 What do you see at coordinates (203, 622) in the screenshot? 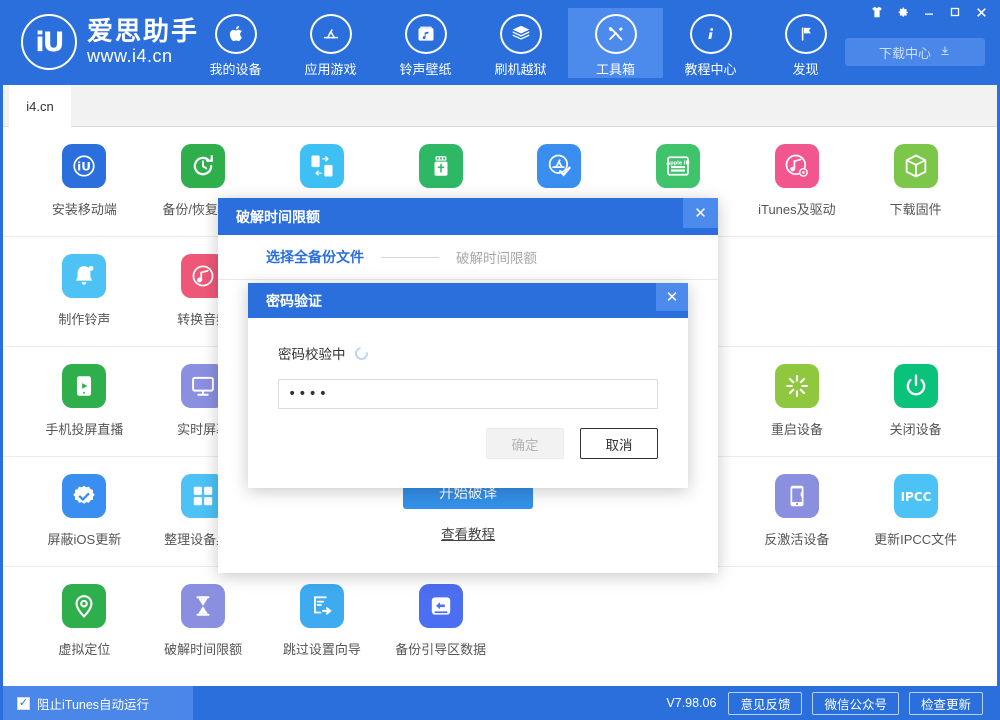
I see `tool-crack-time-limit: 破解时间限额` at bounding box center [203, 622].